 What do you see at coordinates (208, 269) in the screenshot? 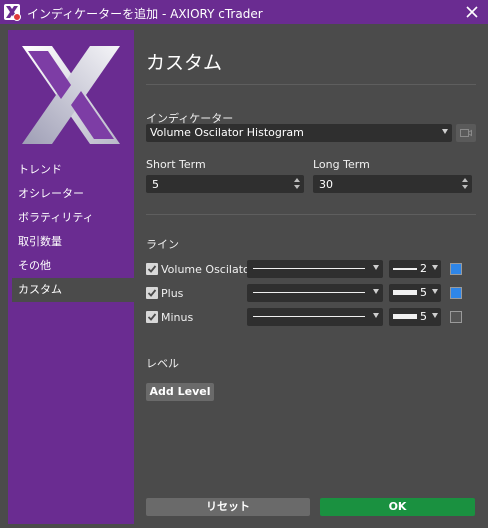
I see `line-name: Volume Oscilator` at bounding box center [208, 269].